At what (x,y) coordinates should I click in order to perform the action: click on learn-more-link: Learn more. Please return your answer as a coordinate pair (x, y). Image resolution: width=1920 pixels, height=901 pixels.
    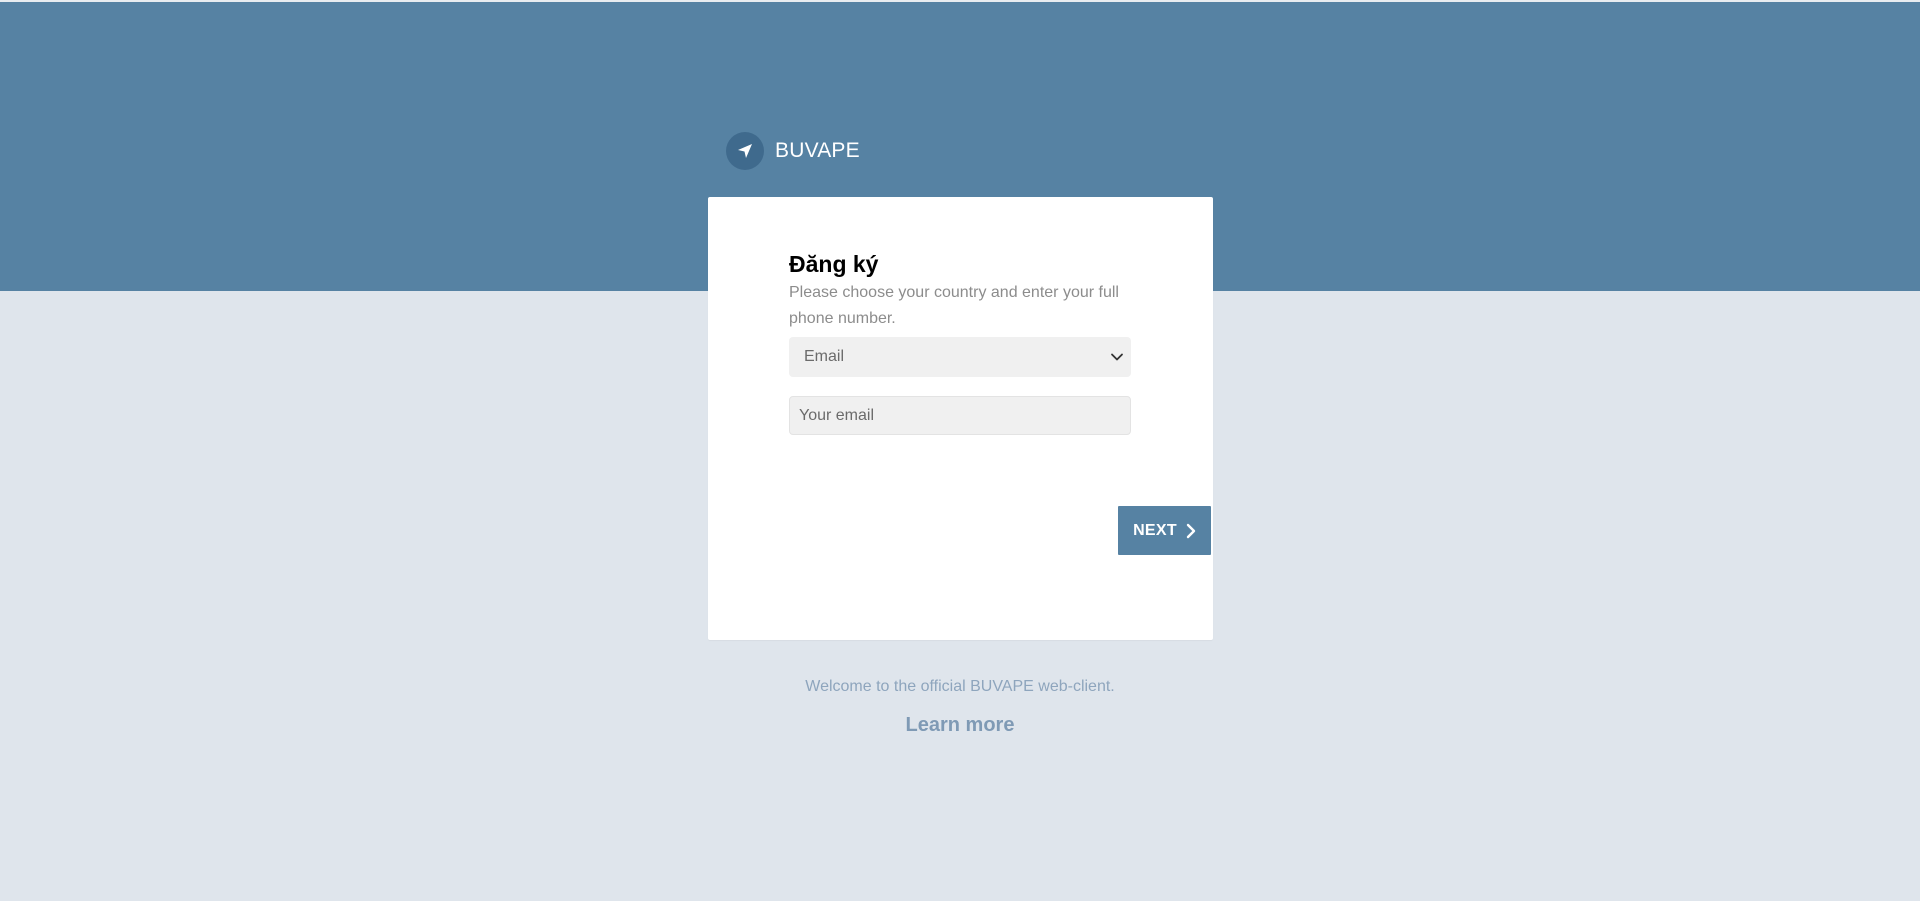
    Looking at the image, I should click on (960, 725).